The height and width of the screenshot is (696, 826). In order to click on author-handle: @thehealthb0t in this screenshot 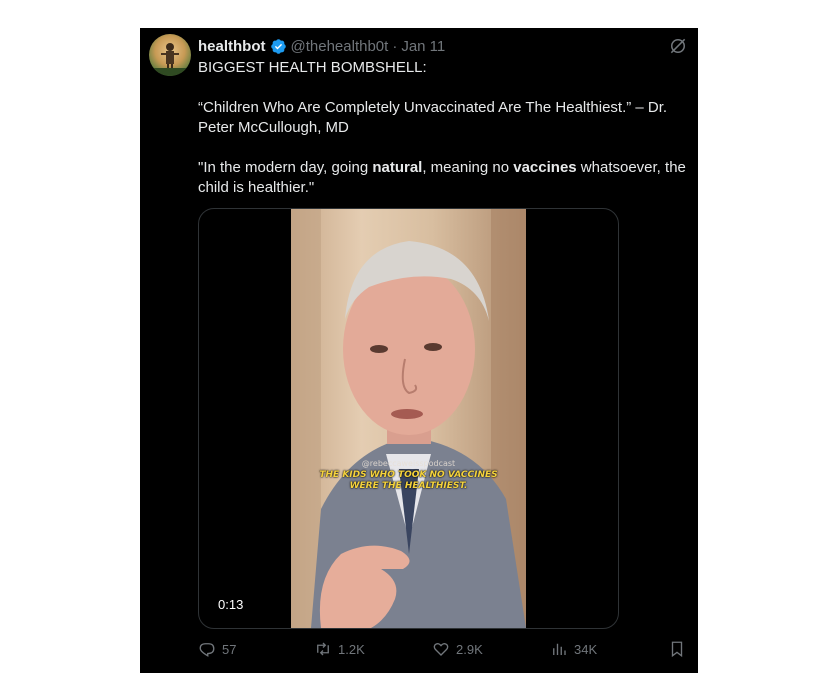, I will do `click(340, 46)`.